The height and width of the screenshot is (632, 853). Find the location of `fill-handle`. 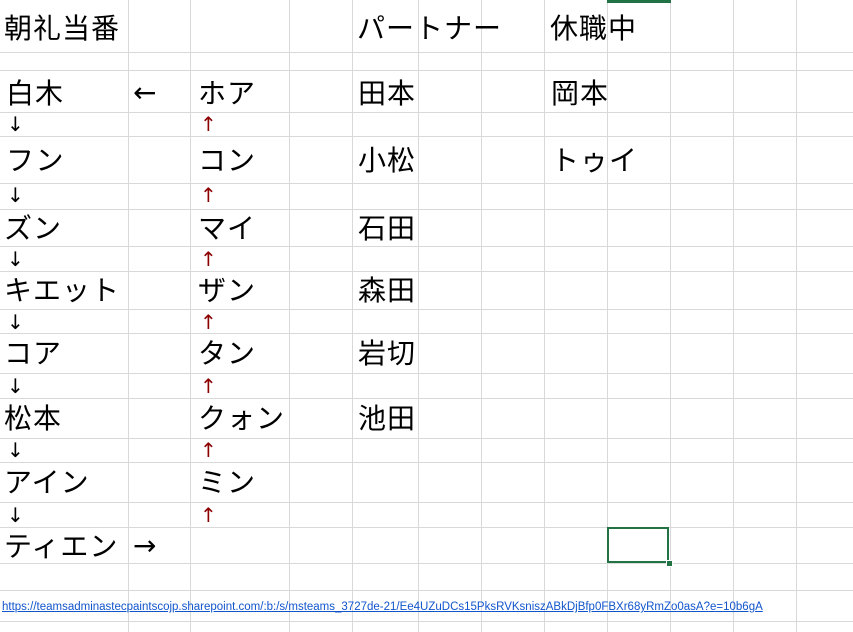

fill-handle is located at coordinates (669, 563).